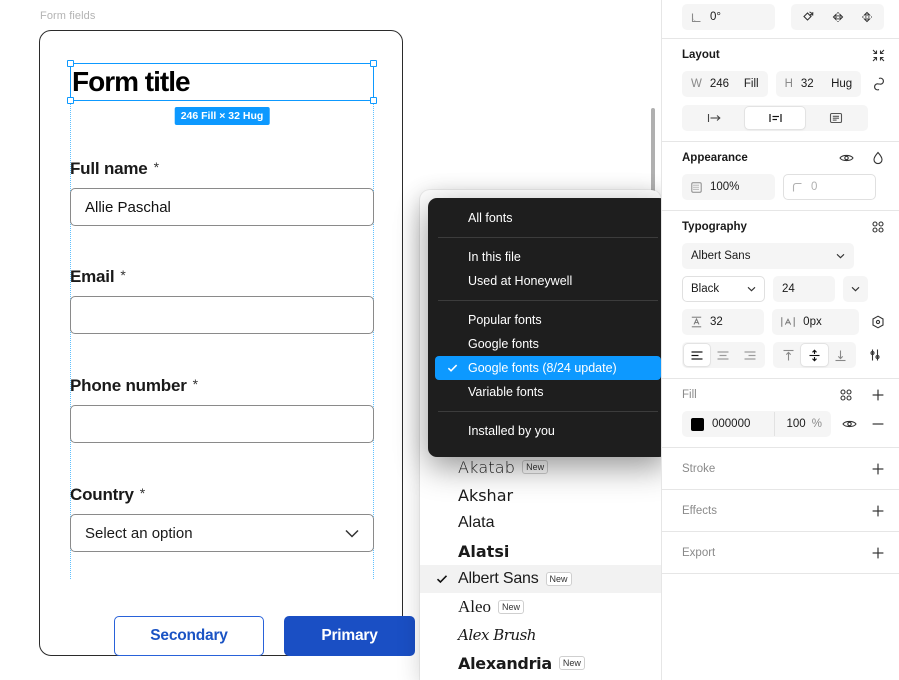  I want to click on aspect-ratio-lock-icon, so click(879, 84).